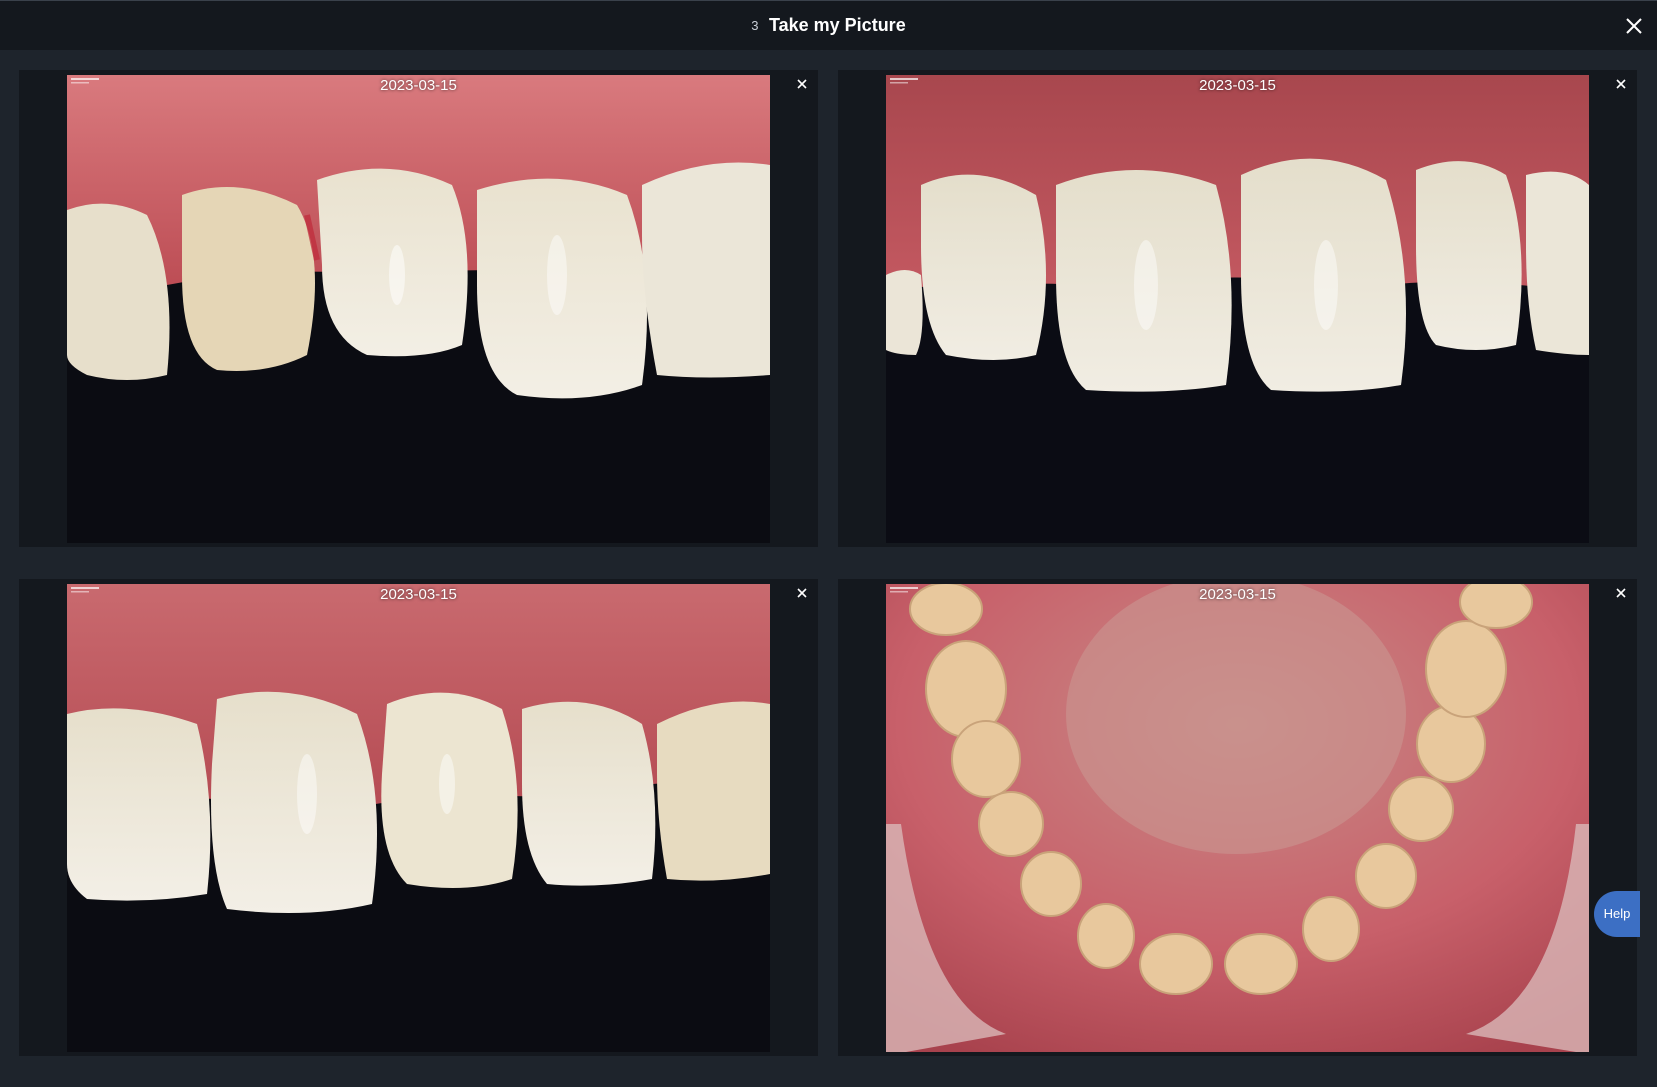  I want to click on modal-header: 3 Take my Picture, so click(828, 25).